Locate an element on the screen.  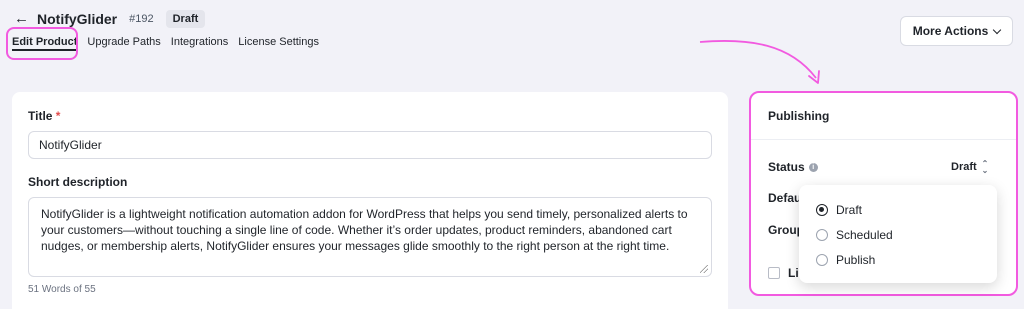
radio-checked-icon is located at coordinates (822, 210).